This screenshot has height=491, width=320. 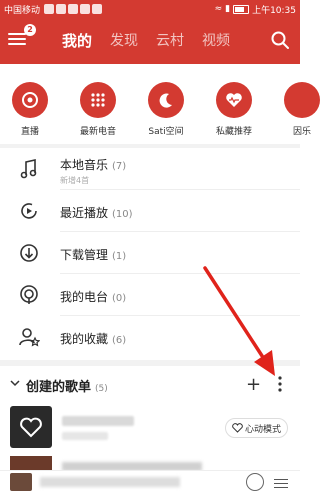 I want to click on quick-action-edm: 最新电音, so click(x=98, y=109).